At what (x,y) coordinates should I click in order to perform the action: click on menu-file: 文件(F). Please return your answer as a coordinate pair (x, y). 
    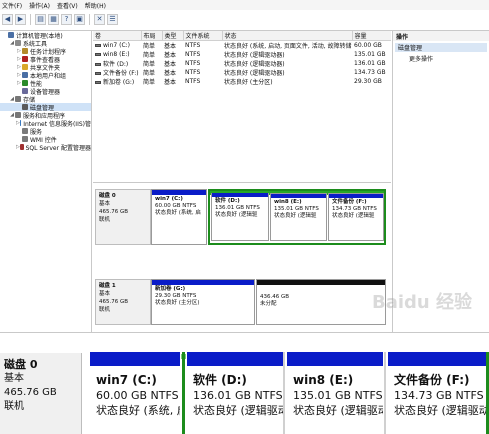
    Looking at the image, I should click on (12, 5).